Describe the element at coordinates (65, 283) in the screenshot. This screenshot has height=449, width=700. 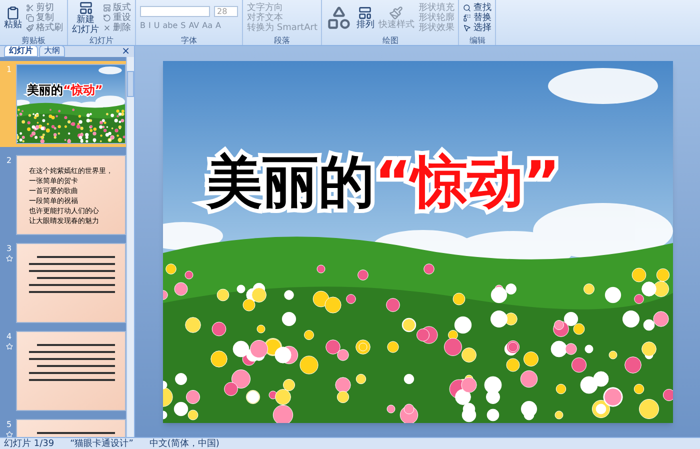
I see `slide-thumbnail-row: 3` at that location.